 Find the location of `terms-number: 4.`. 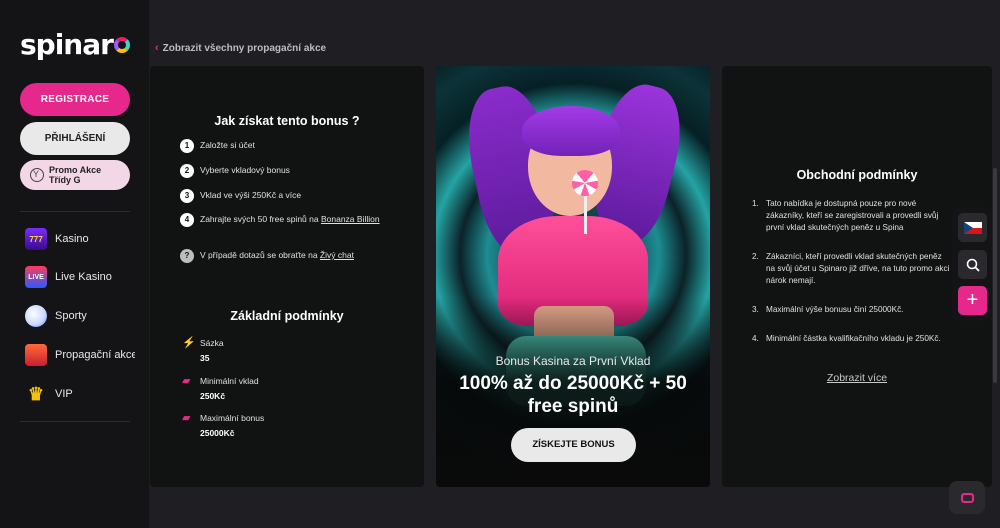

terms-number: 4. is located at coordinates (755, 338).